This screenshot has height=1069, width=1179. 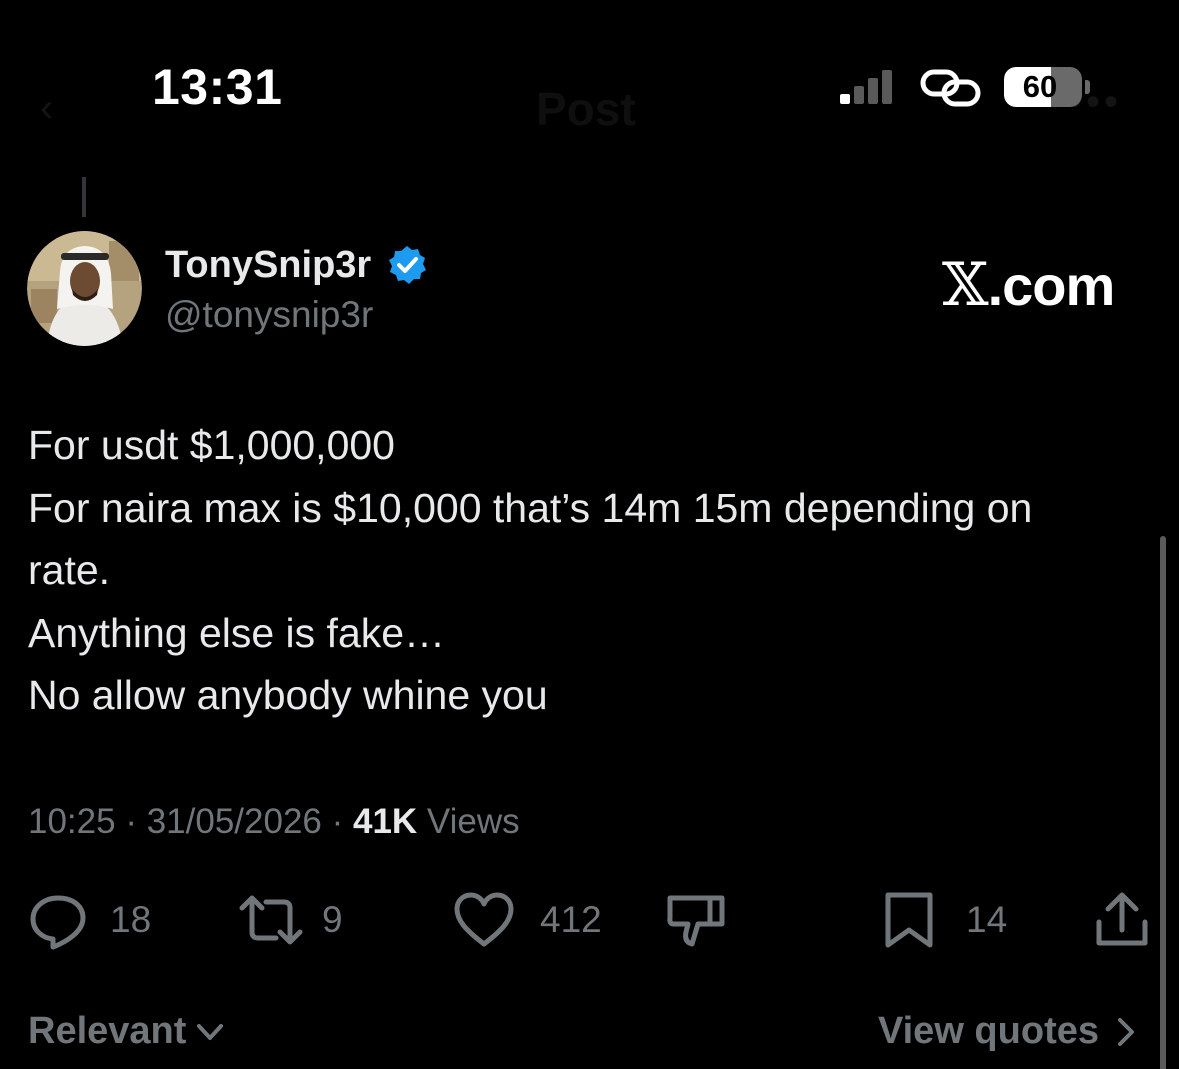 I want to click on bookmark-count: 14, so click(x=987, y=919).